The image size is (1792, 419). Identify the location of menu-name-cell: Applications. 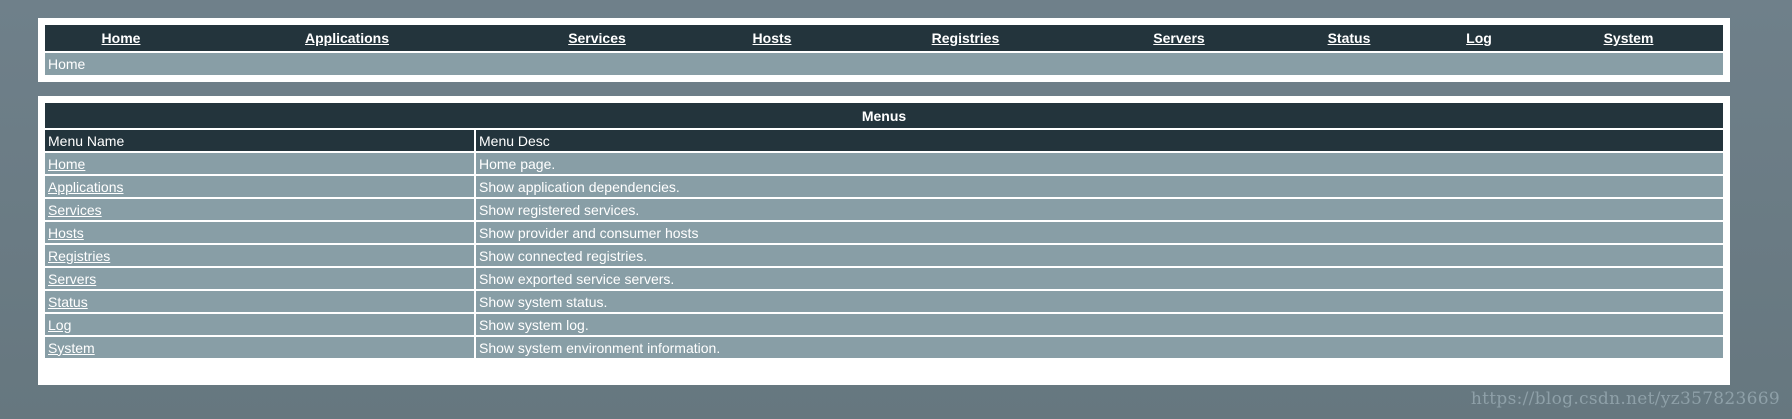
(260, 185).